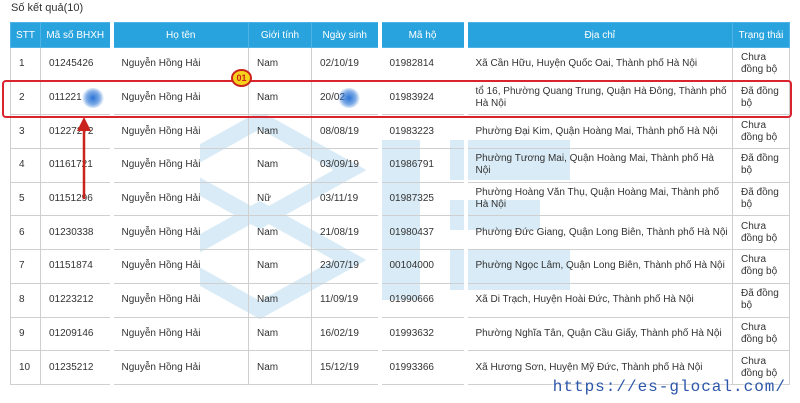 This screenshot has width=800, height=403. I want to click on cell-stt: 1, so click(25, 64).